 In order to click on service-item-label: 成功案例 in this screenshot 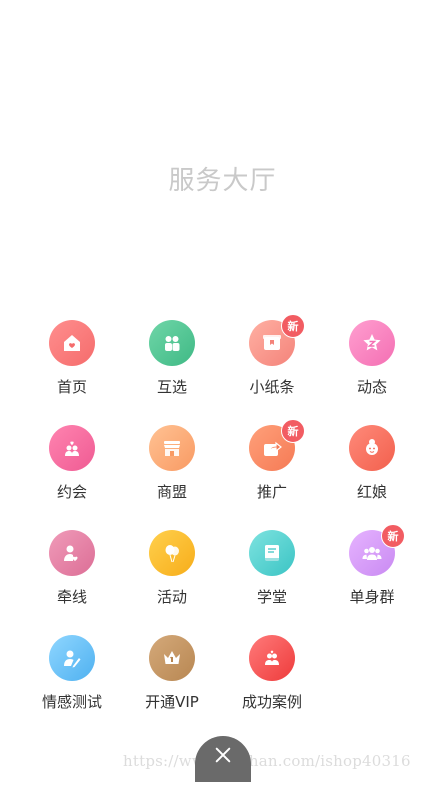, I will do `click(271, 702)`.